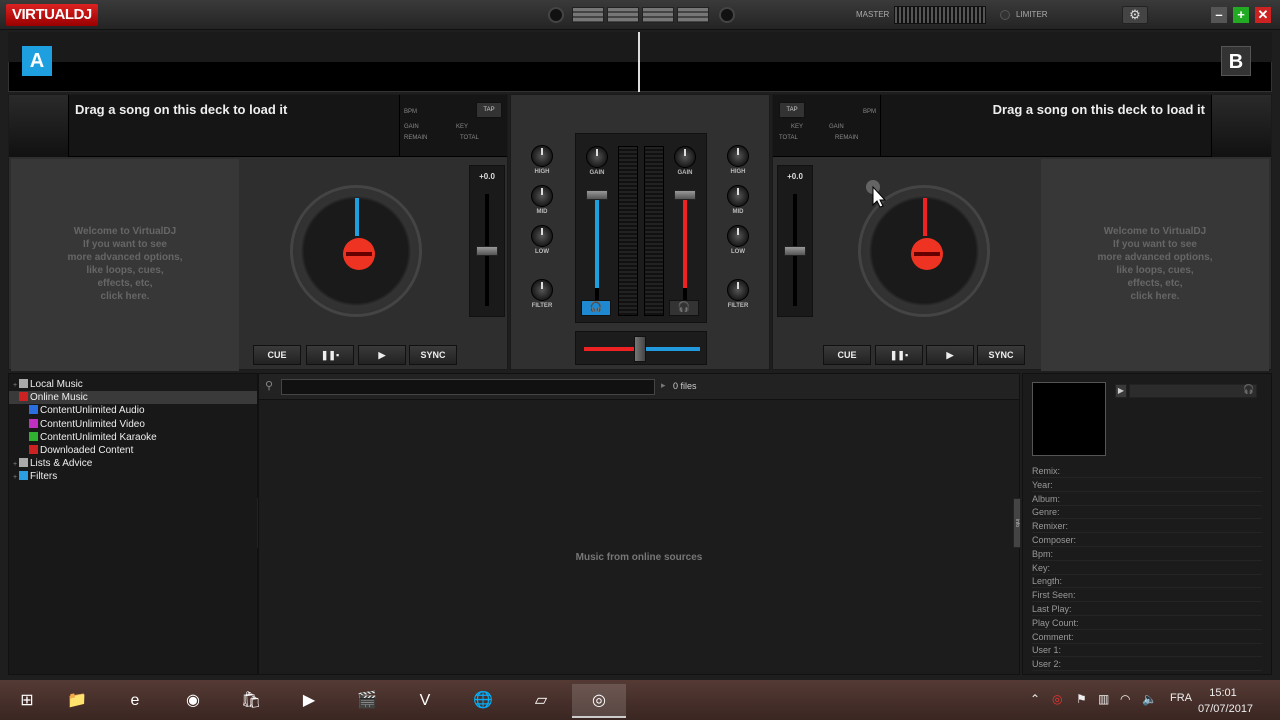 This screenshot has width=1280, height=720. What do you see at coordinates (597, 195) in the screenshot?
I see `volume-fader-a` at bounding box center [597, 195].